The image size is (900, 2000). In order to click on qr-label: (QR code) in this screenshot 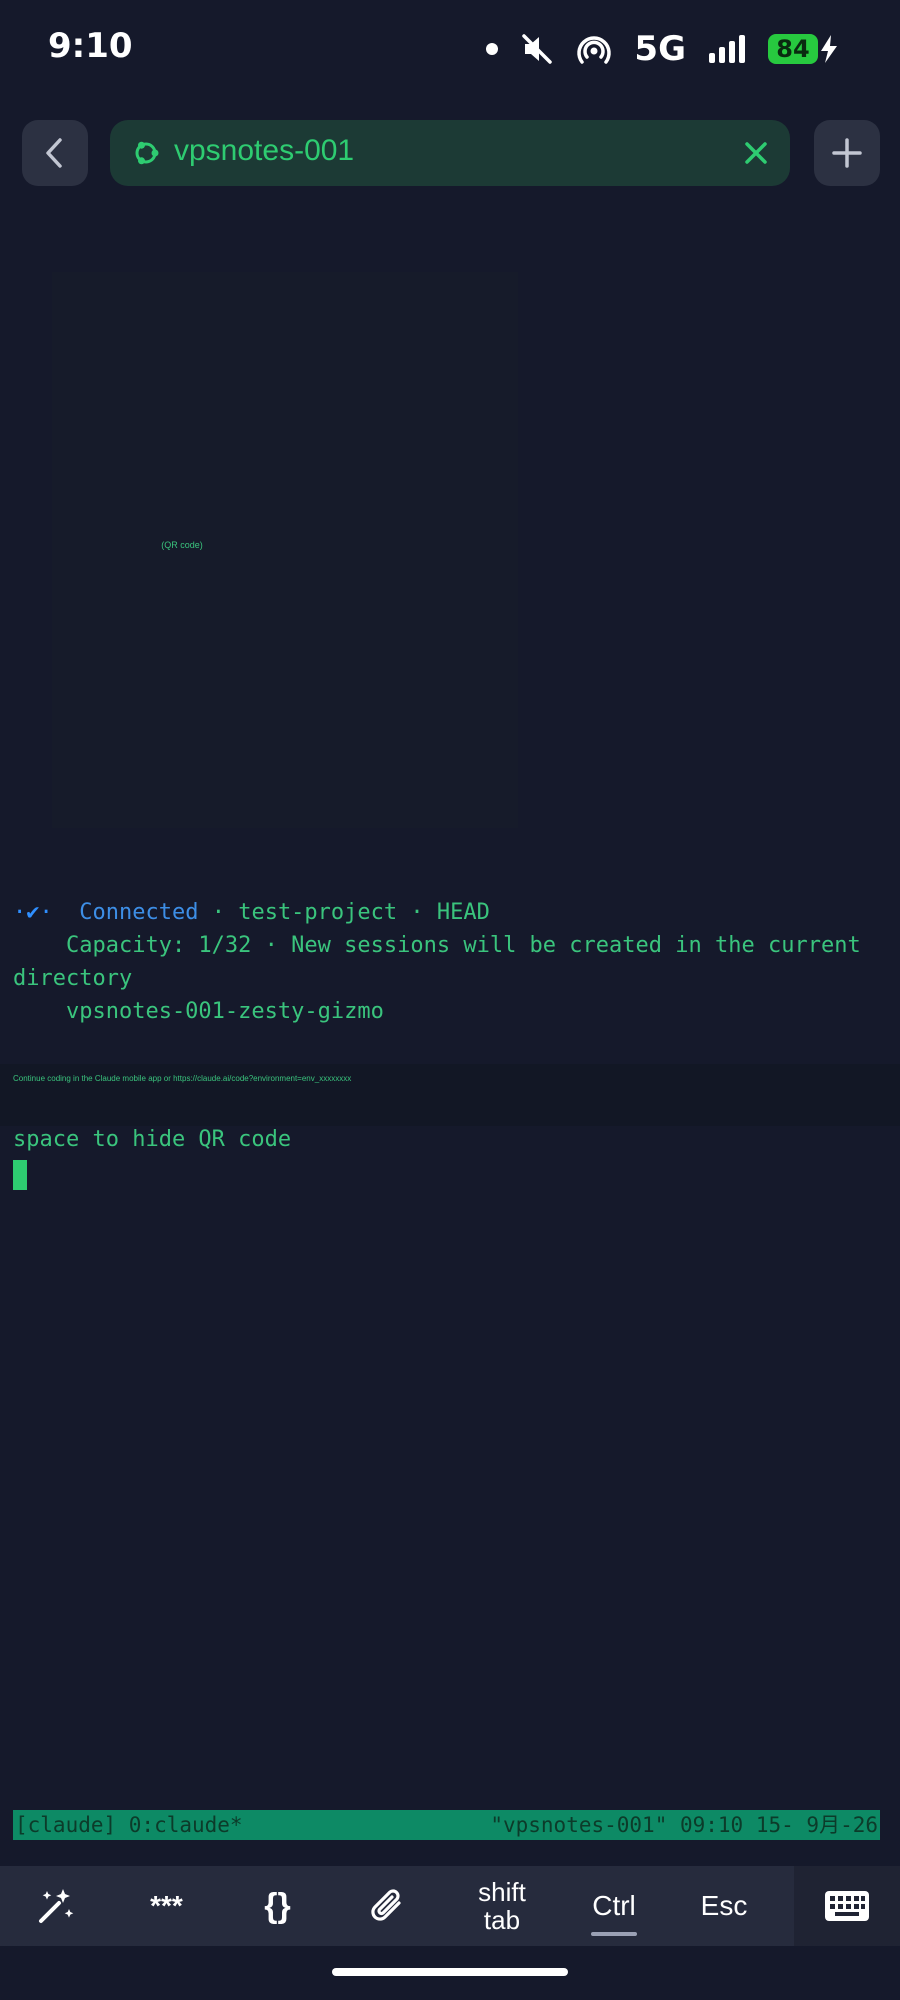, I will do `click(182, 545)`.